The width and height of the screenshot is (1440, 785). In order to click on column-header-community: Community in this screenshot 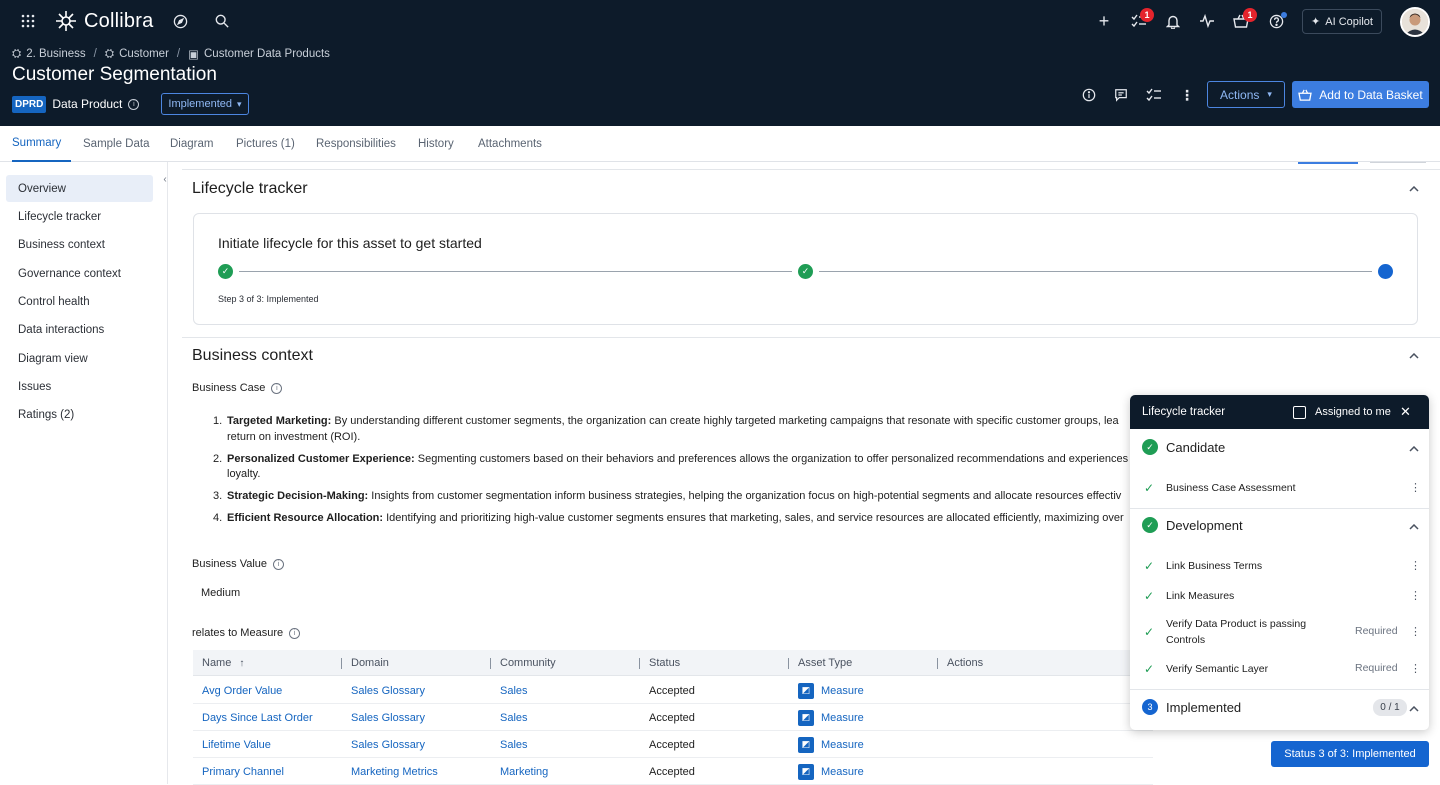, I will do `click(528, 663)`.